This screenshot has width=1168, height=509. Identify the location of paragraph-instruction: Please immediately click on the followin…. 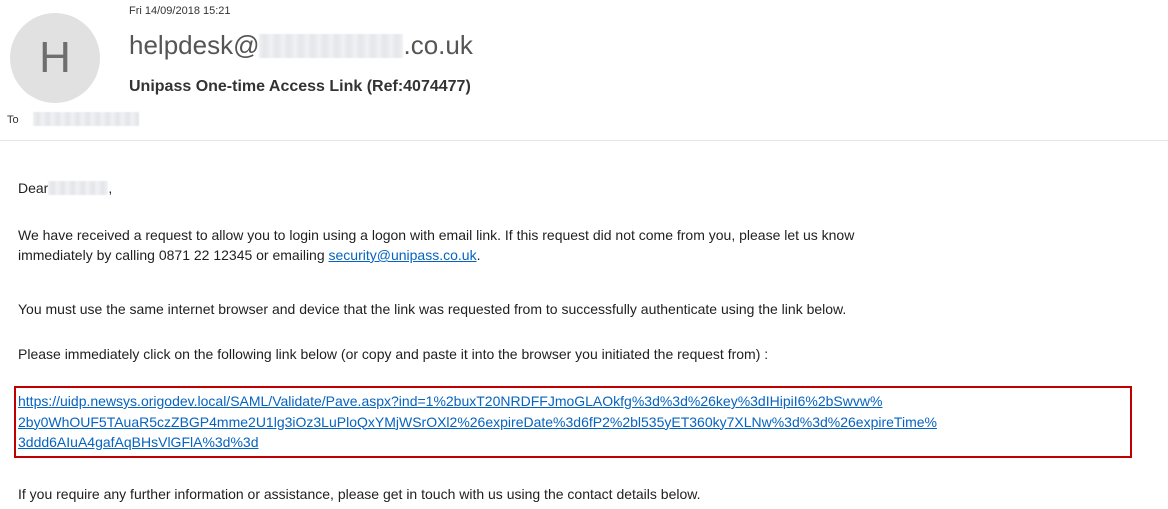
(393, 354).